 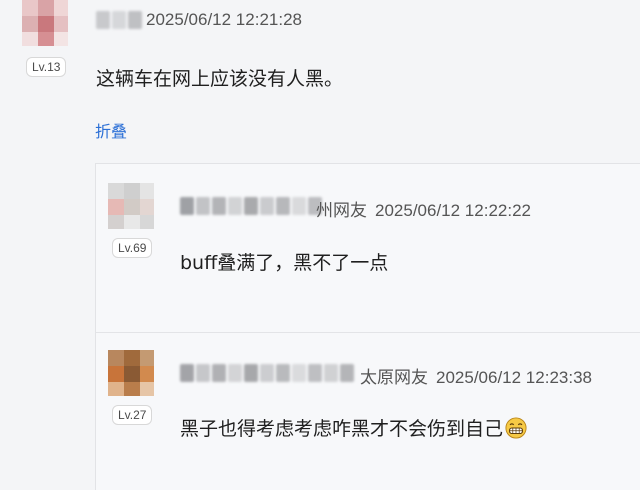 I want to click on timestamp: 2025/06/12 12:22:22, so click(x=453, y=210).